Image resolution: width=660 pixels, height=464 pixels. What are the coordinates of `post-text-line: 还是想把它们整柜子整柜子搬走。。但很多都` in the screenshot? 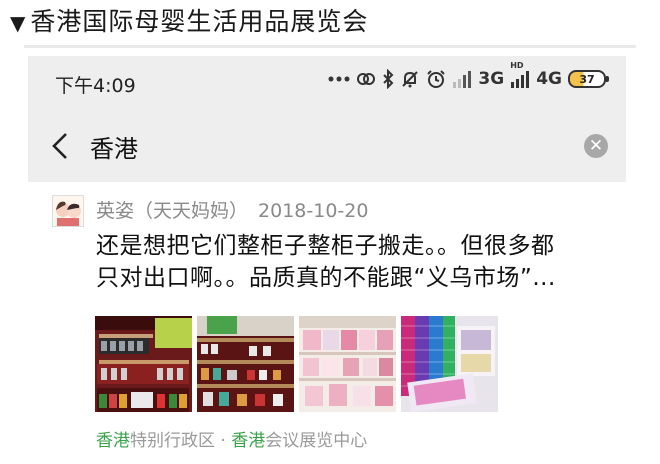 It's located at (325, 246).